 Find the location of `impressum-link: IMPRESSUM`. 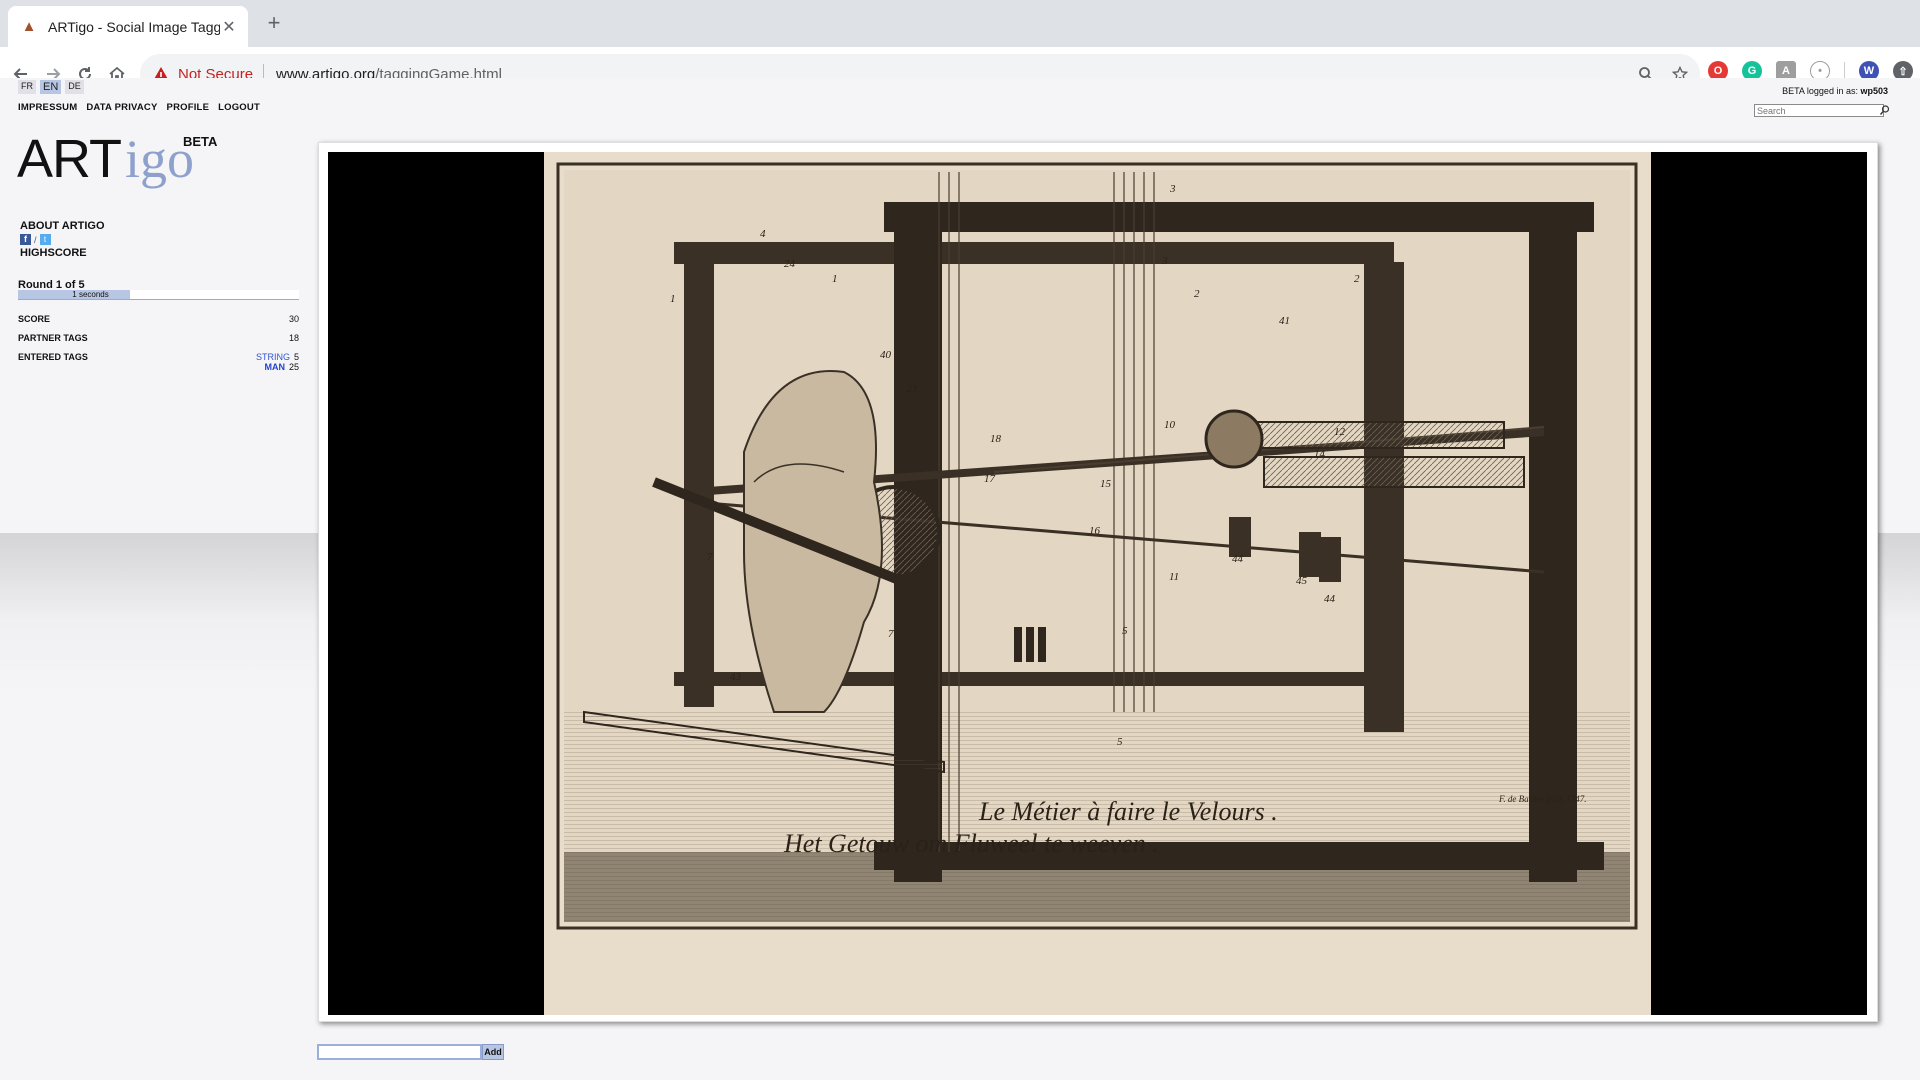

impressum-link: IMPRESSUM is located at coordinates (47, 107).